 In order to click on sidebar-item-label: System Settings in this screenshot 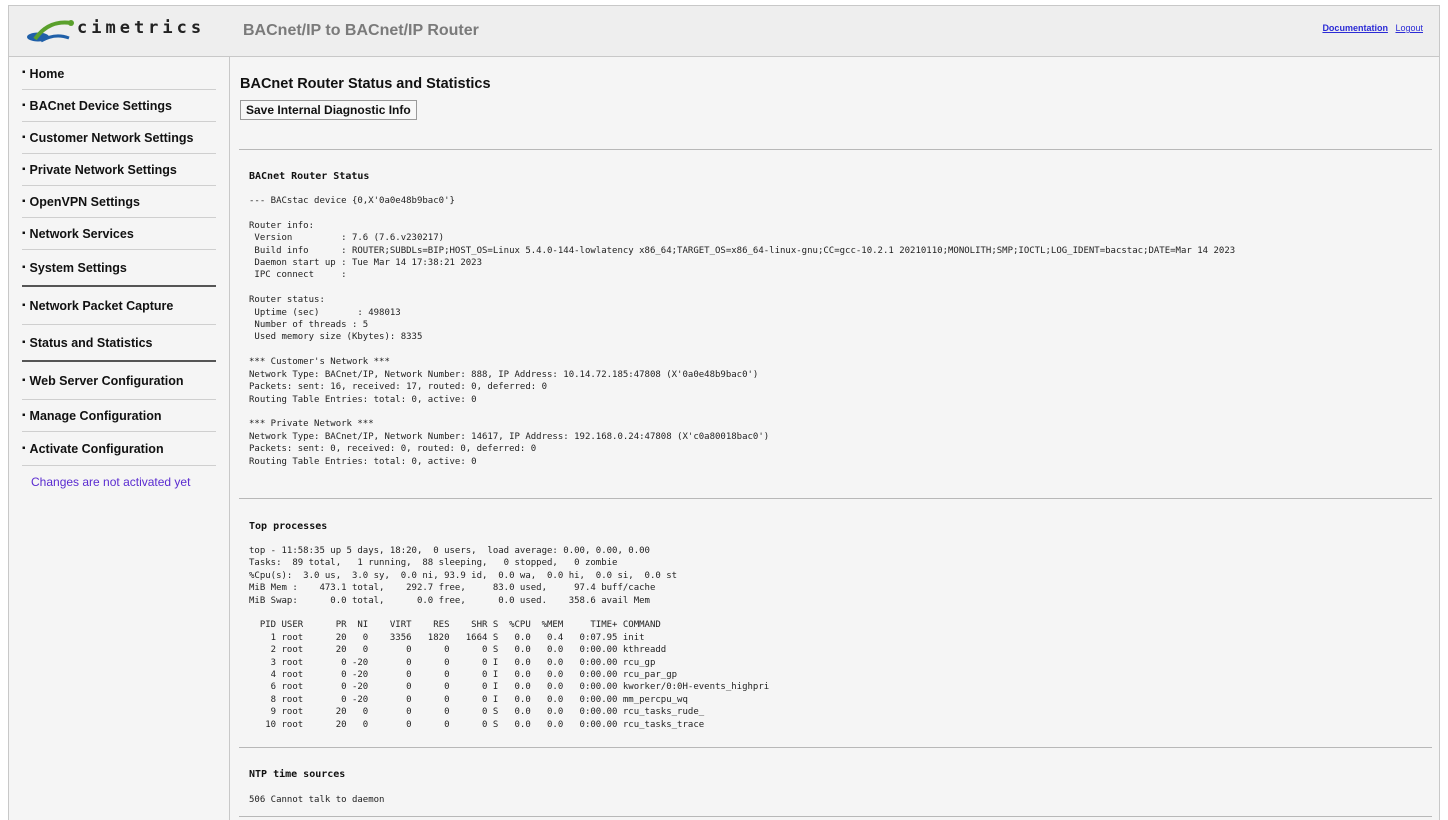, I will do `click(78, 267)`.